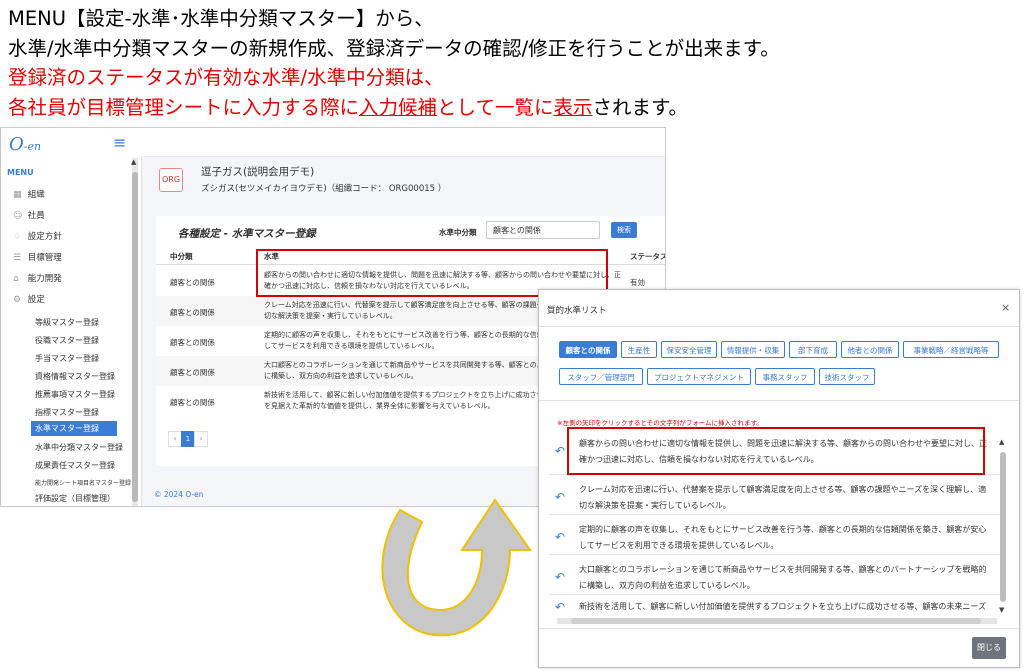 The width and height of the screenshot is (1024, 671). Describe the element at coordinates (29, 194) in the screenshot. I see `sidebar-item-organization: ▦ 組織` at that location.